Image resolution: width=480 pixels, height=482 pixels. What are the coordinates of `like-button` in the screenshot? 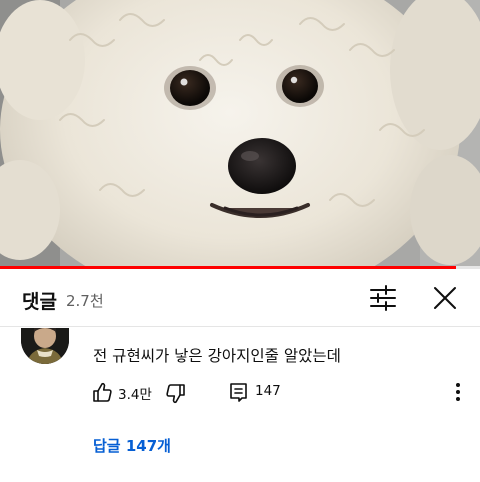 It's located at (105, 393).